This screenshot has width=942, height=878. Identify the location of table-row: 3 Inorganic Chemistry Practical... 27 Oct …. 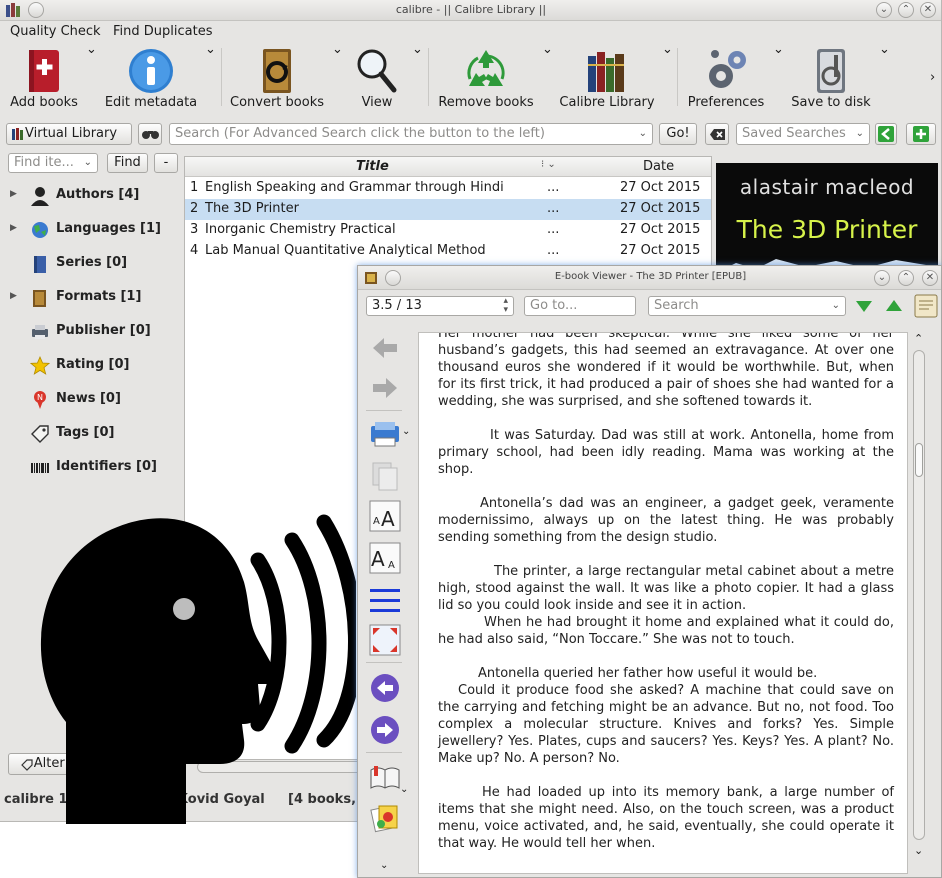
(448, 230).